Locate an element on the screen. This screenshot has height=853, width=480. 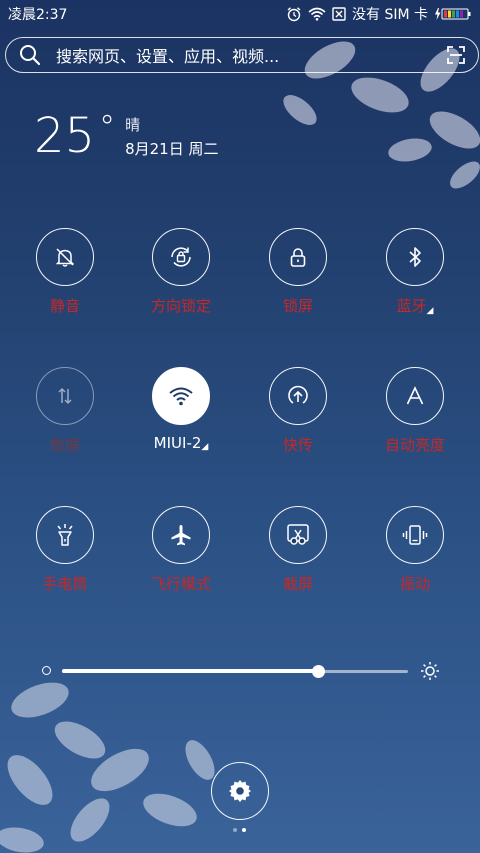
toggle-airplane-mode: 飞行模式 is located at coordinates (181, 550).